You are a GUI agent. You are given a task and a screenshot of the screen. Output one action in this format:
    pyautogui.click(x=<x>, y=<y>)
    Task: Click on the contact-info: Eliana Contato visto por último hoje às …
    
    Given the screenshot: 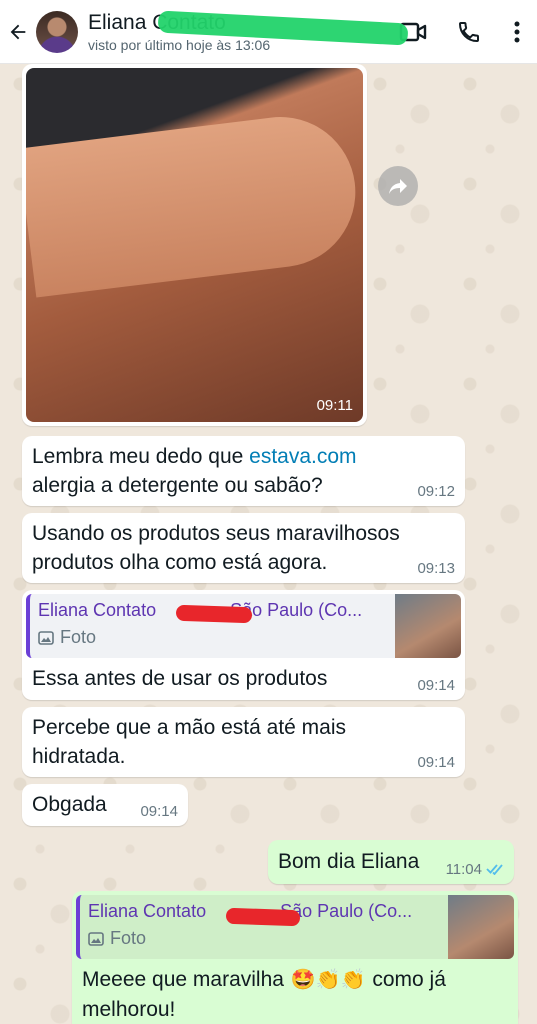 What is the action you would take?
    pyautogui.click(x=248, y=31)
    